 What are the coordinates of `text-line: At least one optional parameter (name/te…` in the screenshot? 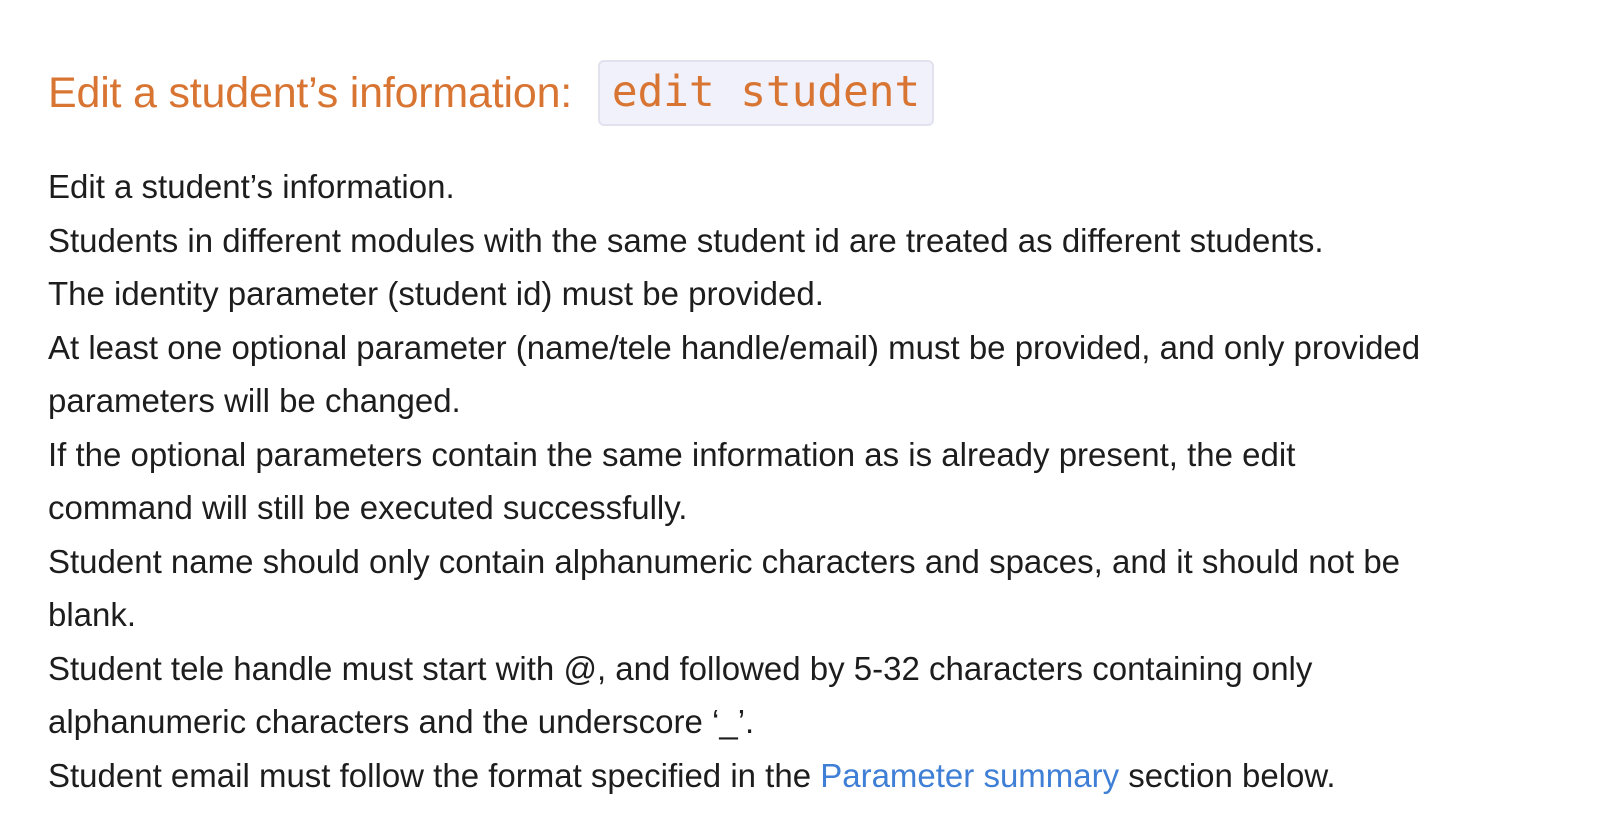 It's located at (734, 347).